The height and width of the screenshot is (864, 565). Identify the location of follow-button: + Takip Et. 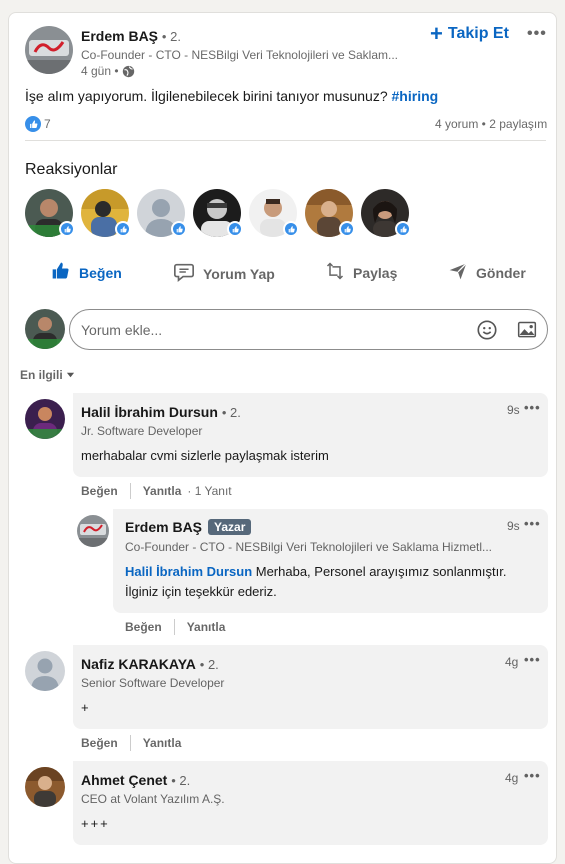
(469, 33).